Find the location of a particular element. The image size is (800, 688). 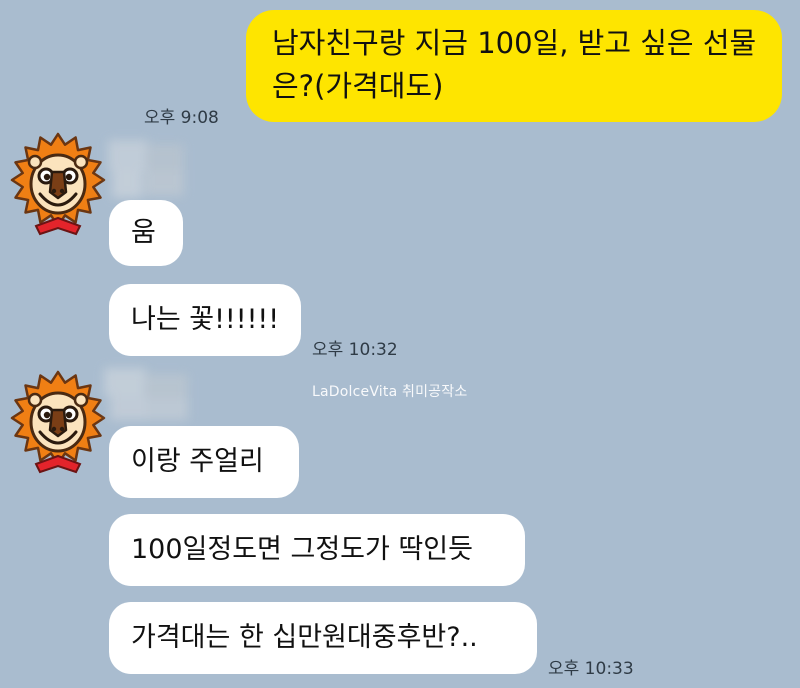

sent-message-bubble: 남자친구랑 지금 100일, 받고 싶은 선물은?(가격대도) is located at coordinates (514, 66).